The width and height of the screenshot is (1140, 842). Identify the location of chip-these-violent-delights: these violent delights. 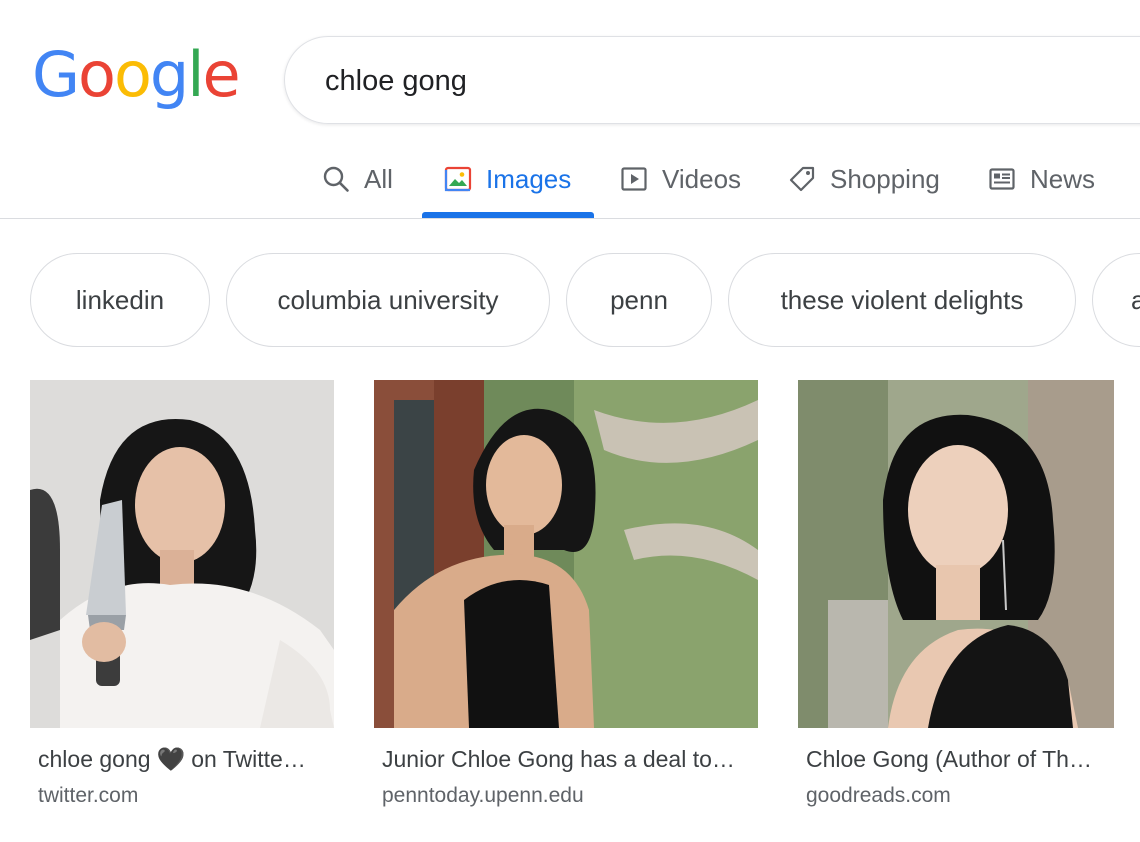
(902, 300).